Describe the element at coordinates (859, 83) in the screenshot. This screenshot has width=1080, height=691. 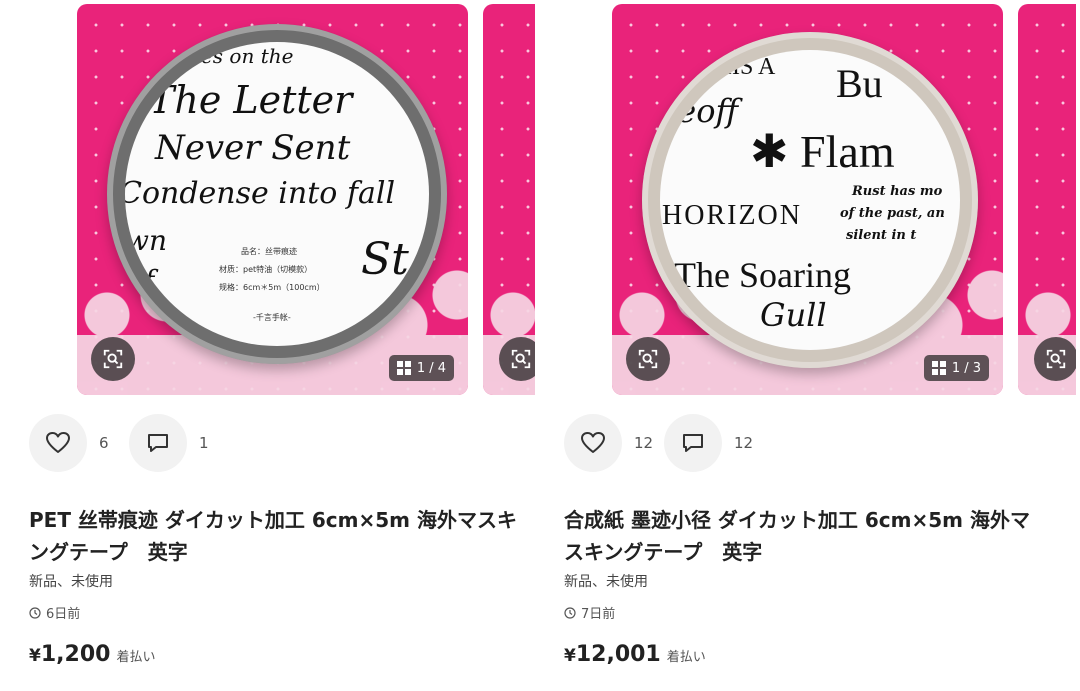
I see `tape-text: Bu` at that location.